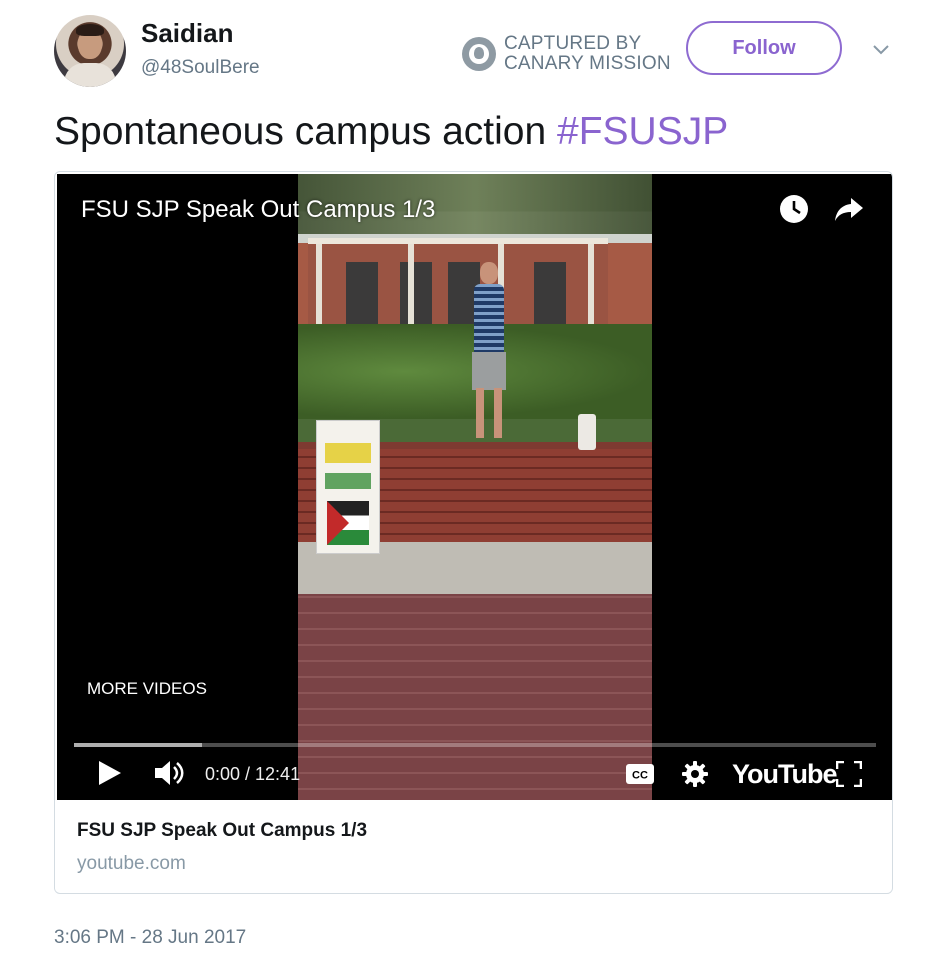 This screenshot has height=962, width=943. Describe the element at coordinates (475, 745) in the screenshot. I see `progress-bar` at that location.